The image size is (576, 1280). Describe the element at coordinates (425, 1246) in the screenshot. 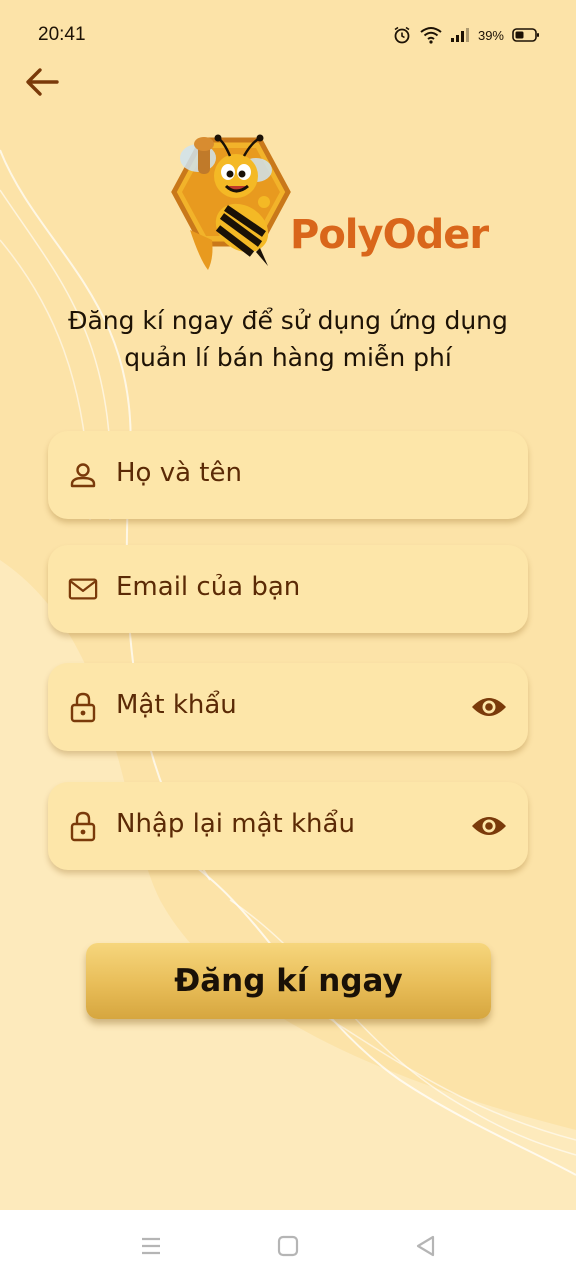

I see `back-icon` at that location.